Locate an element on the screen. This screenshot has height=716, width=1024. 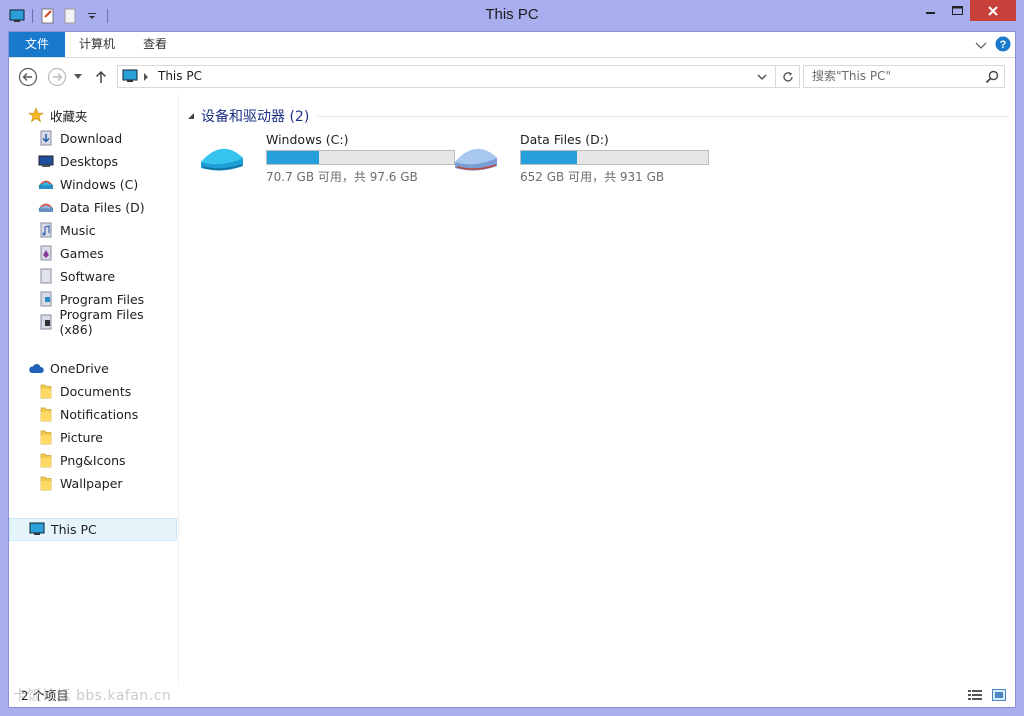
sidebar-item-data-files-d: Data Files (D) is located at coordinates (93, 207).